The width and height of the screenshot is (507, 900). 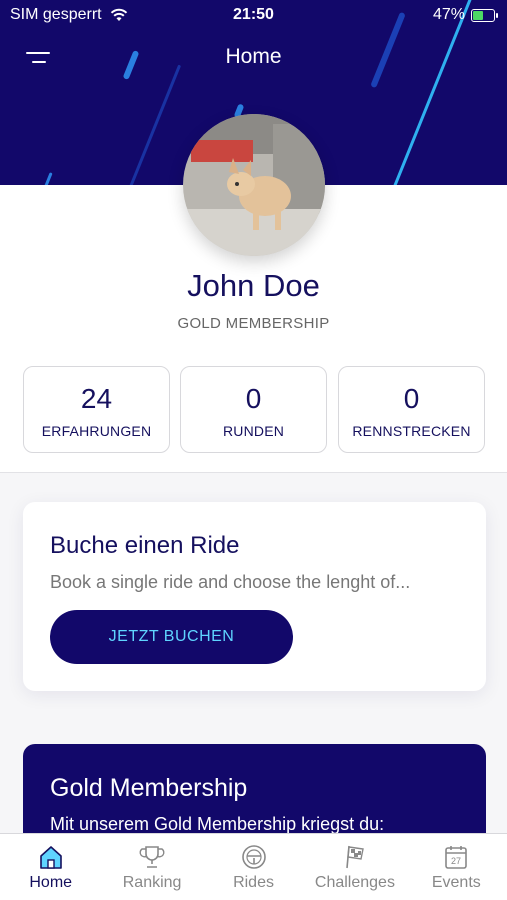 I want to click on home-icon, so click(x=50, y=857).